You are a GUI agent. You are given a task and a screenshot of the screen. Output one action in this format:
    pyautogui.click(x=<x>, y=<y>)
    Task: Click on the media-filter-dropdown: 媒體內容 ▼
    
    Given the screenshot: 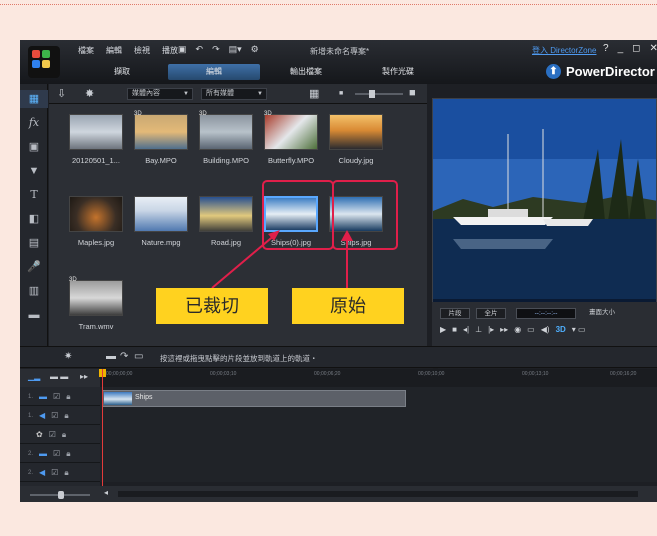 What is the action you would take?
    pyautogui.click(x=160, y=94)
    